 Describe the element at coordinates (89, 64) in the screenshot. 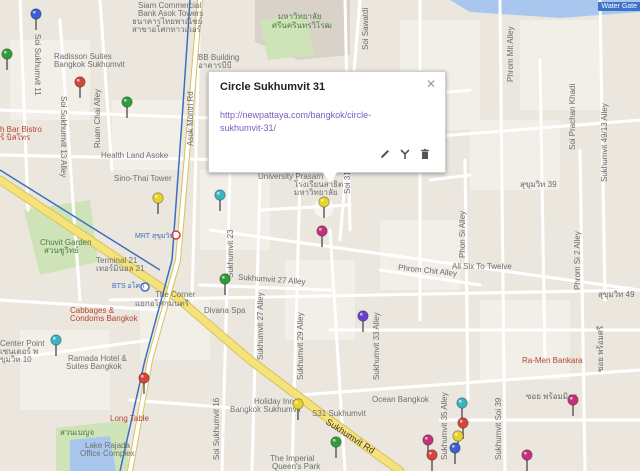

I see `label-radisson-2: Bangkok Sukhumvit` at that location.